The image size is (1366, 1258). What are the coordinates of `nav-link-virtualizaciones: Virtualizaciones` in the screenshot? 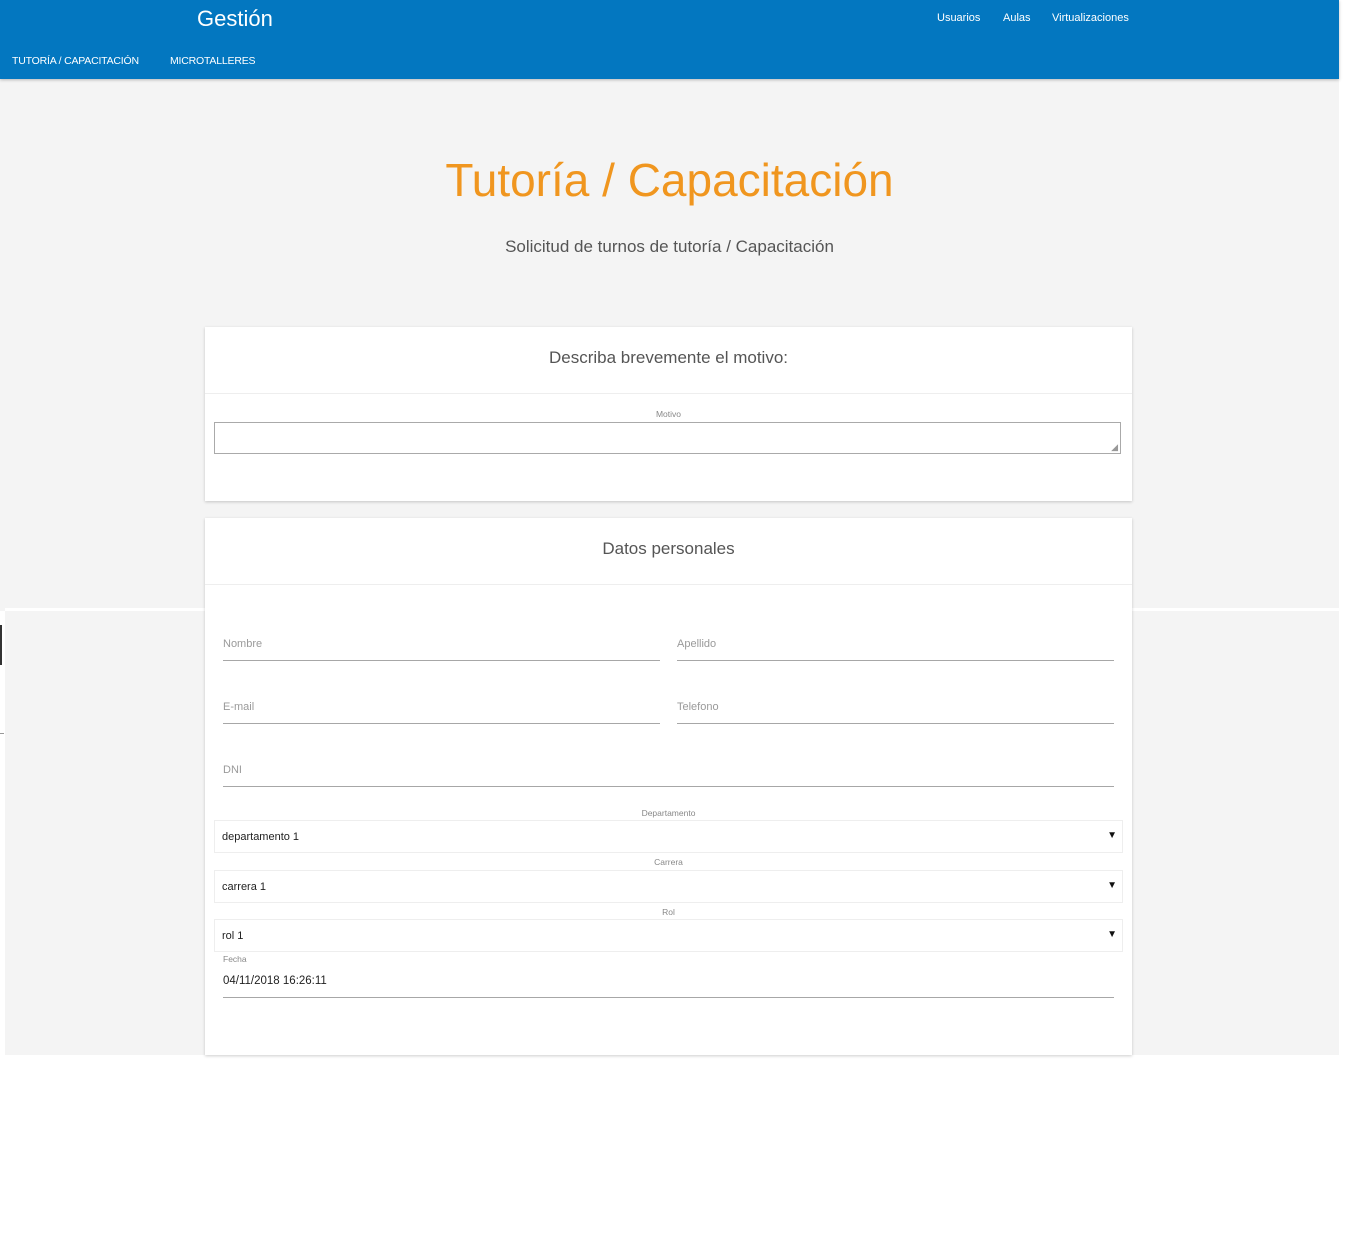 It's located at (1090, 18).